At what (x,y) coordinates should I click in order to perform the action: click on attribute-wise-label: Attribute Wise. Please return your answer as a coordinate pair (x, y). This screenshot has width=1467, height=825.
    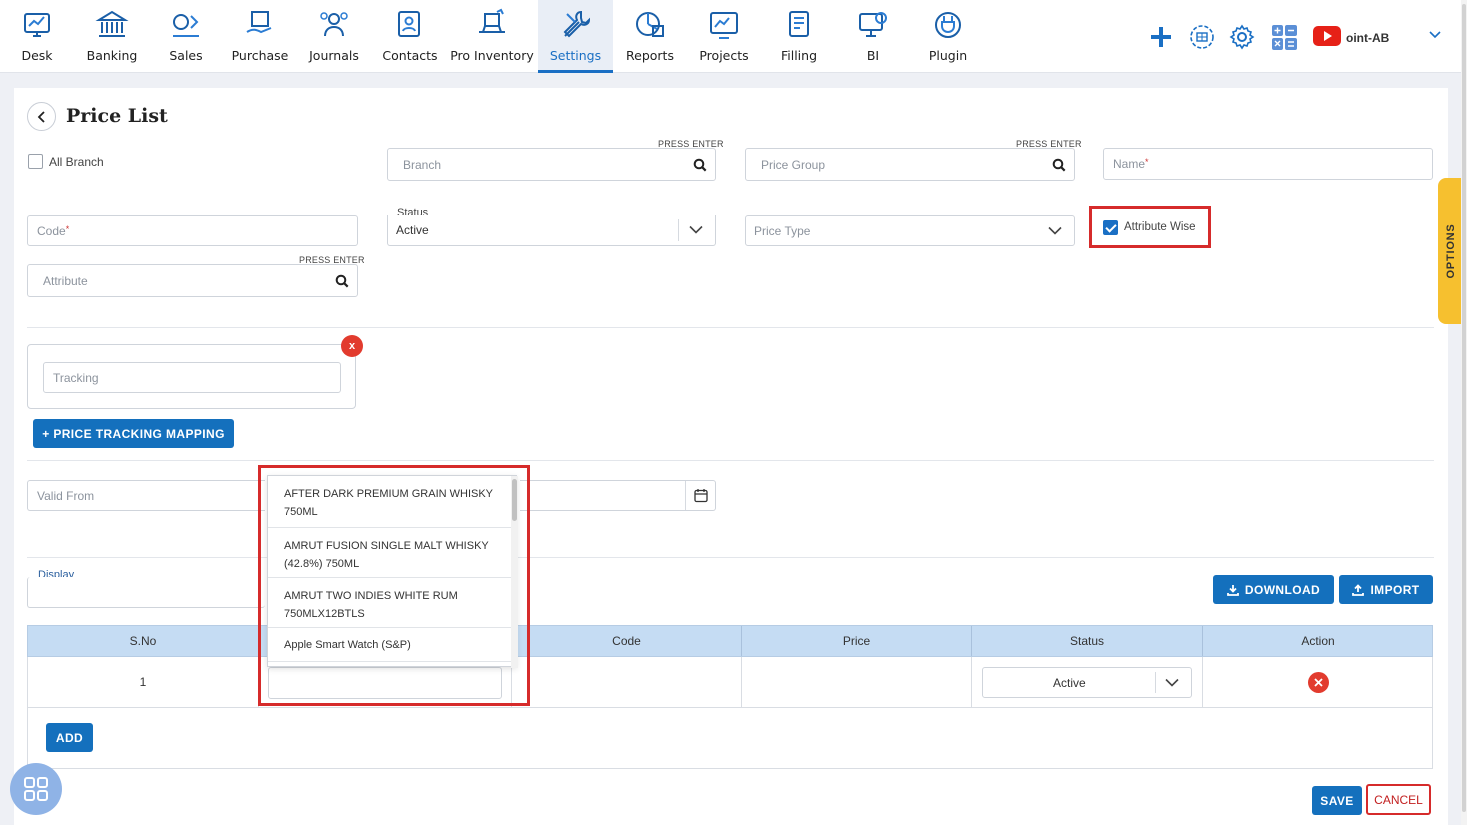
    Looking at the image, I should click on (1160, 227).